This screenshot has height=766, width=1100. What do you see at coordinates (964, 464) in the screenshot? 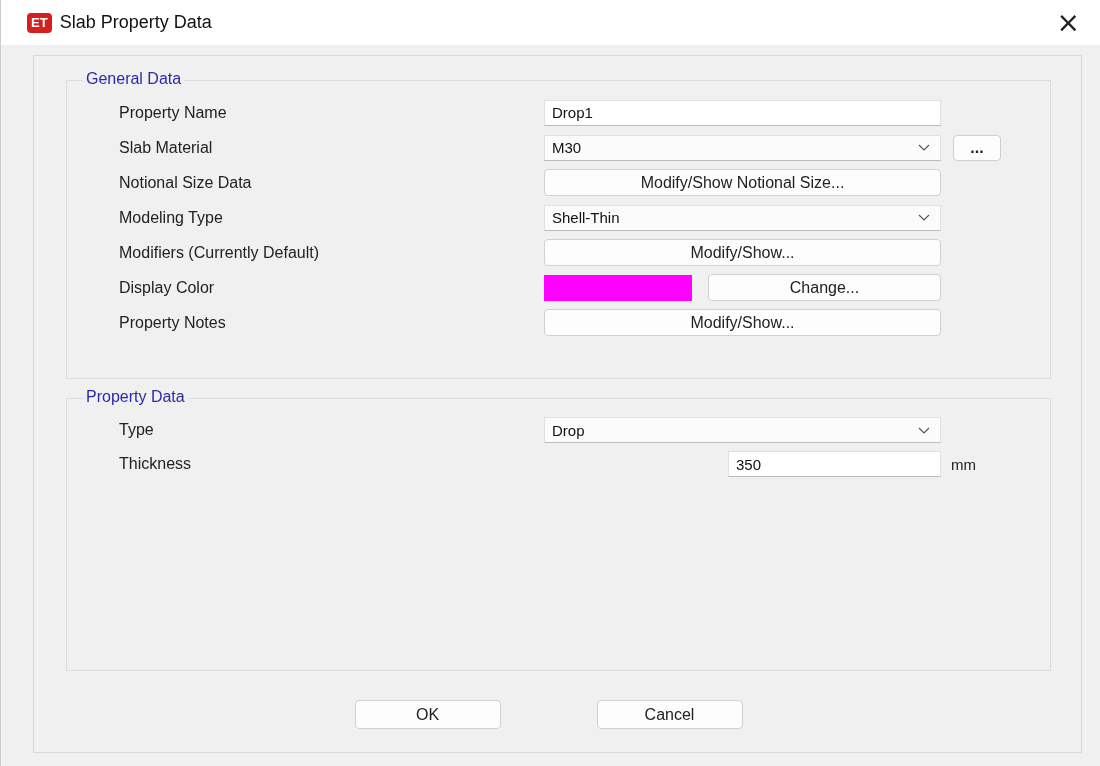
I see `unit-label: mm` at bounding box center [964, 464].